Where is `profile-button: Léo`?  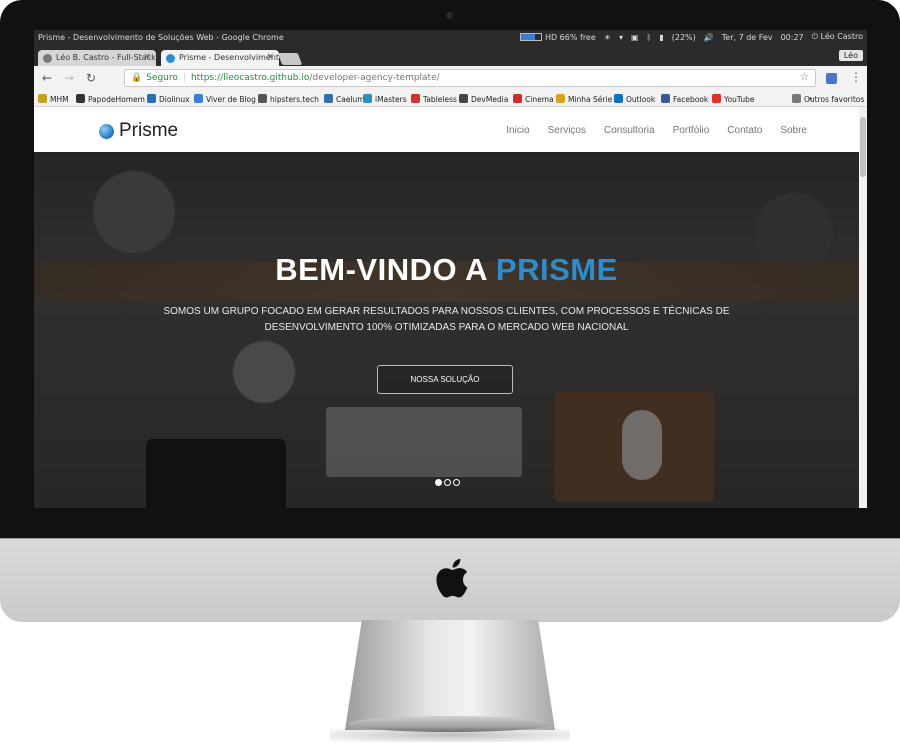
profile-button: Léo is located at coordinates (850, 55).